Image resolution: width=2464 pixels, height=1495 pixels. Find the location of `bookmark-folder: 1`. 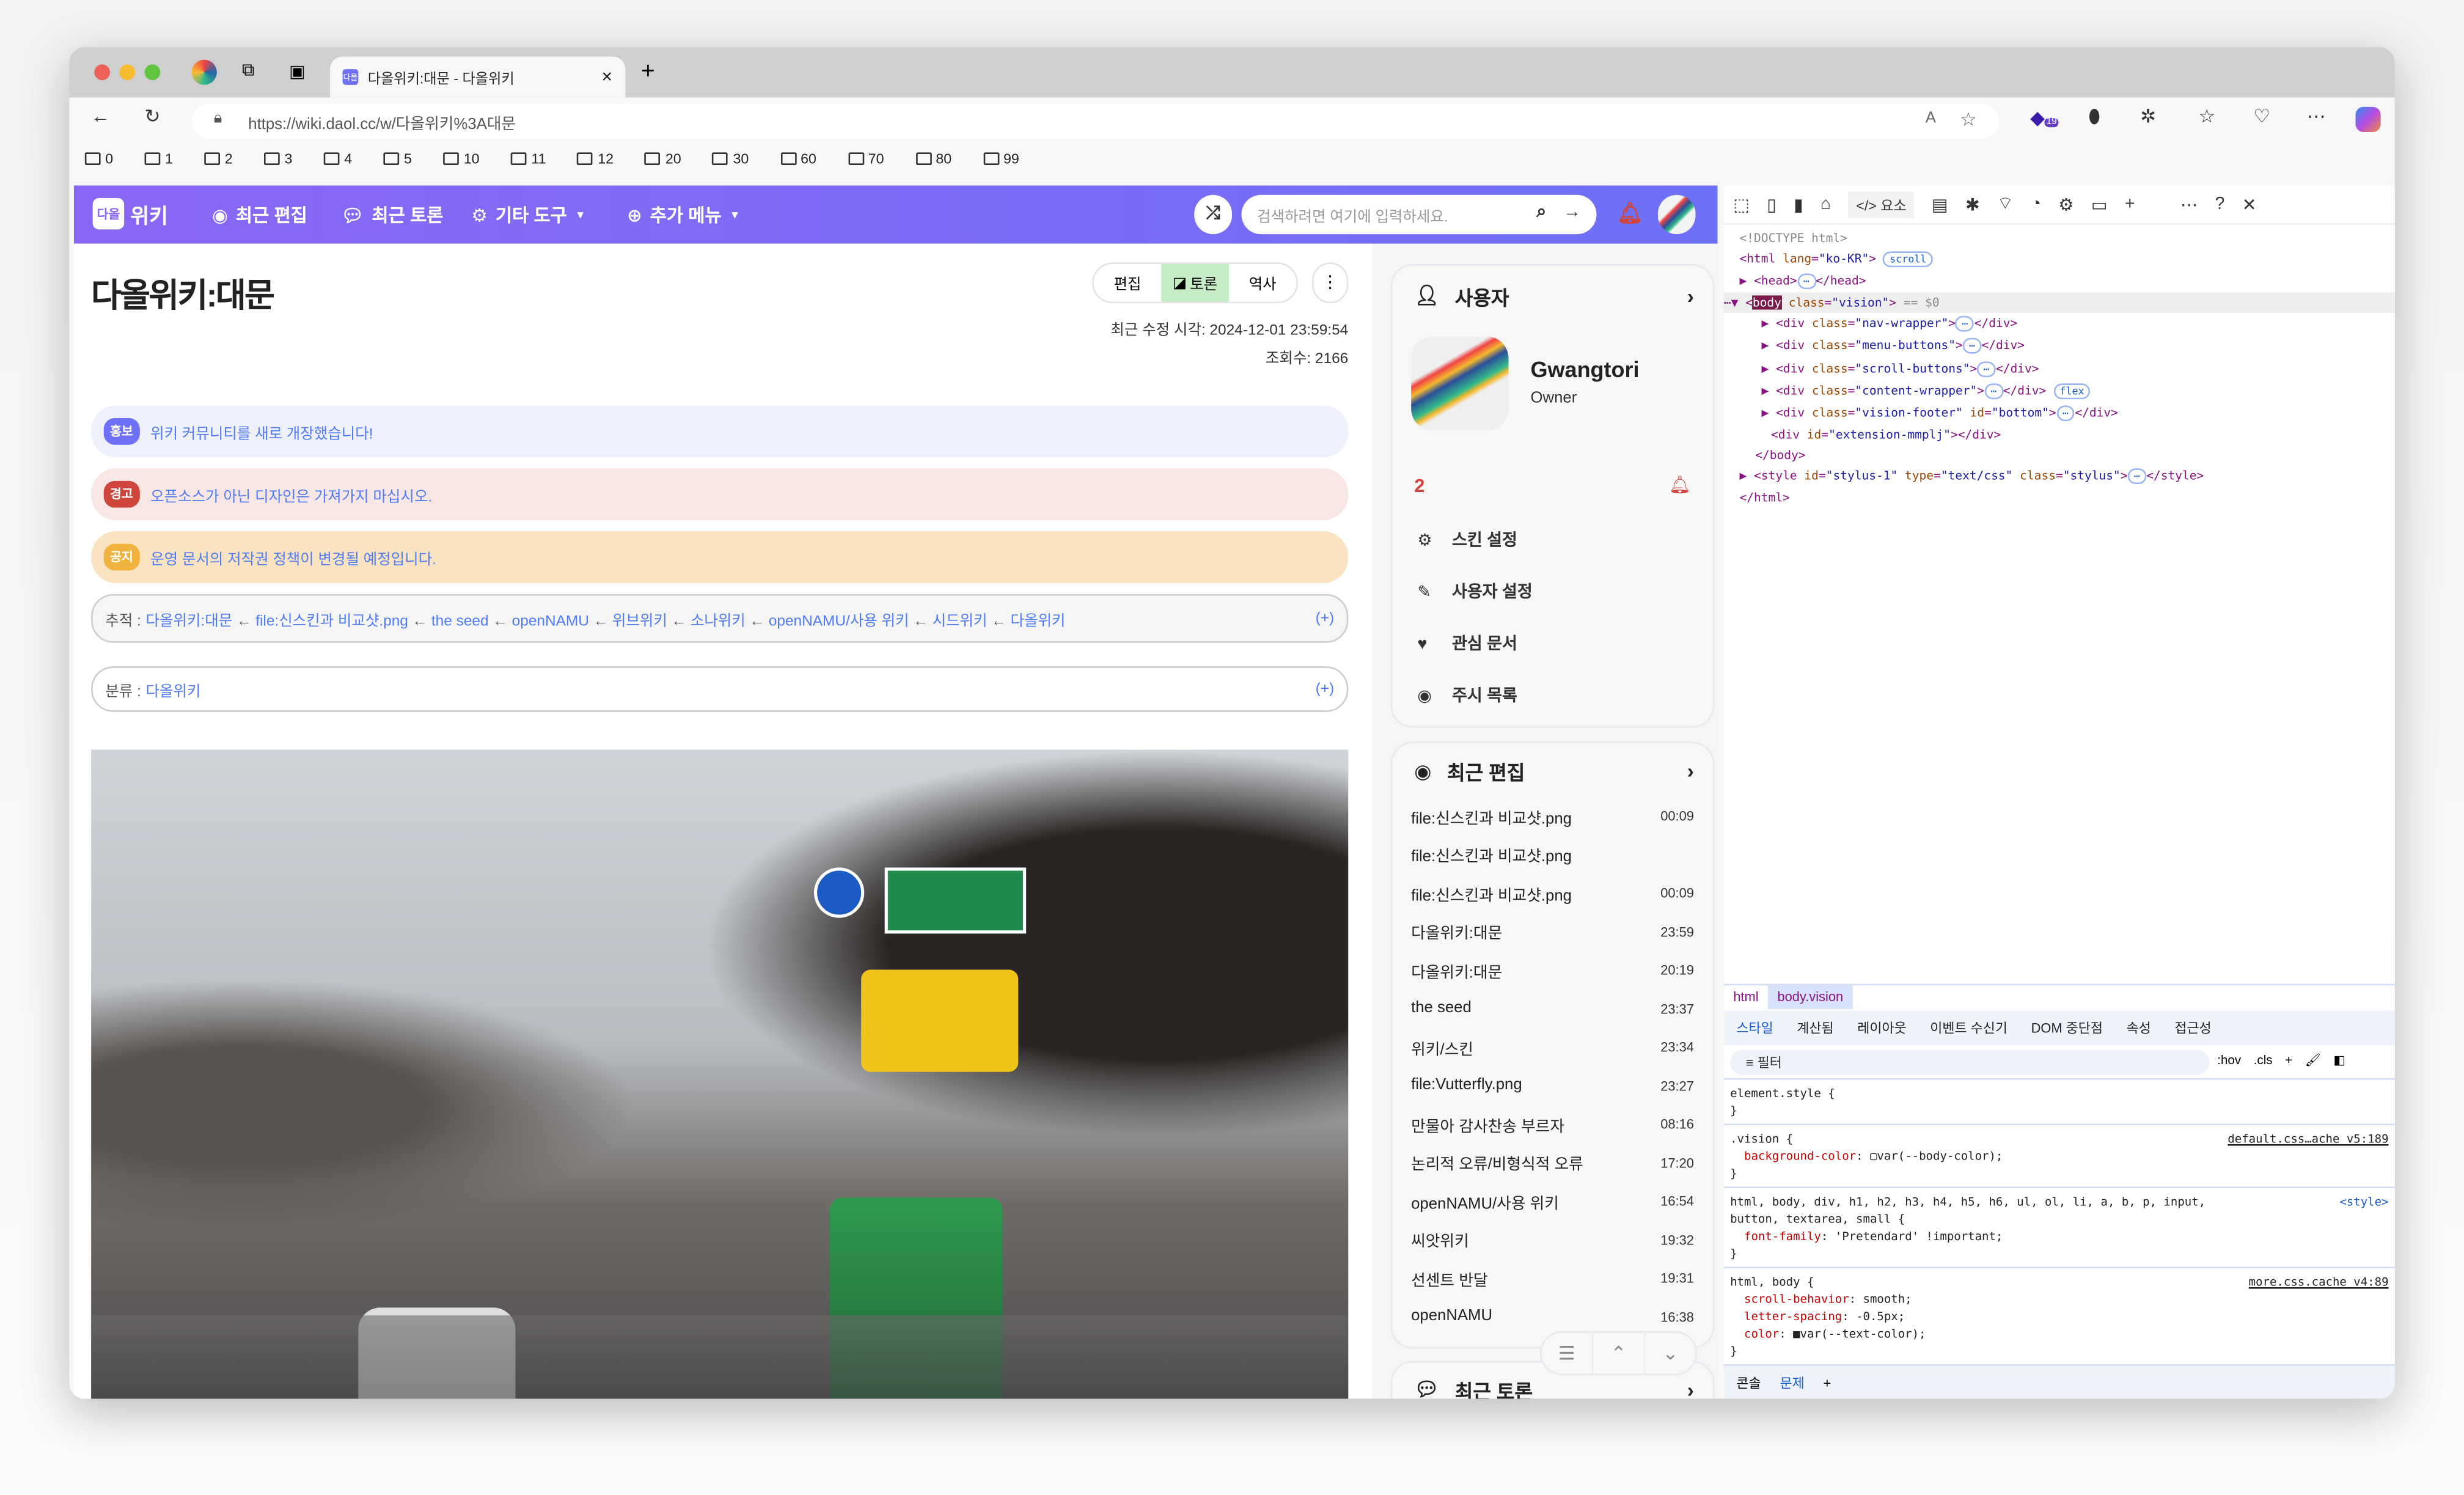

bookmark-folder: 1 is located at coordinates (165, 159).